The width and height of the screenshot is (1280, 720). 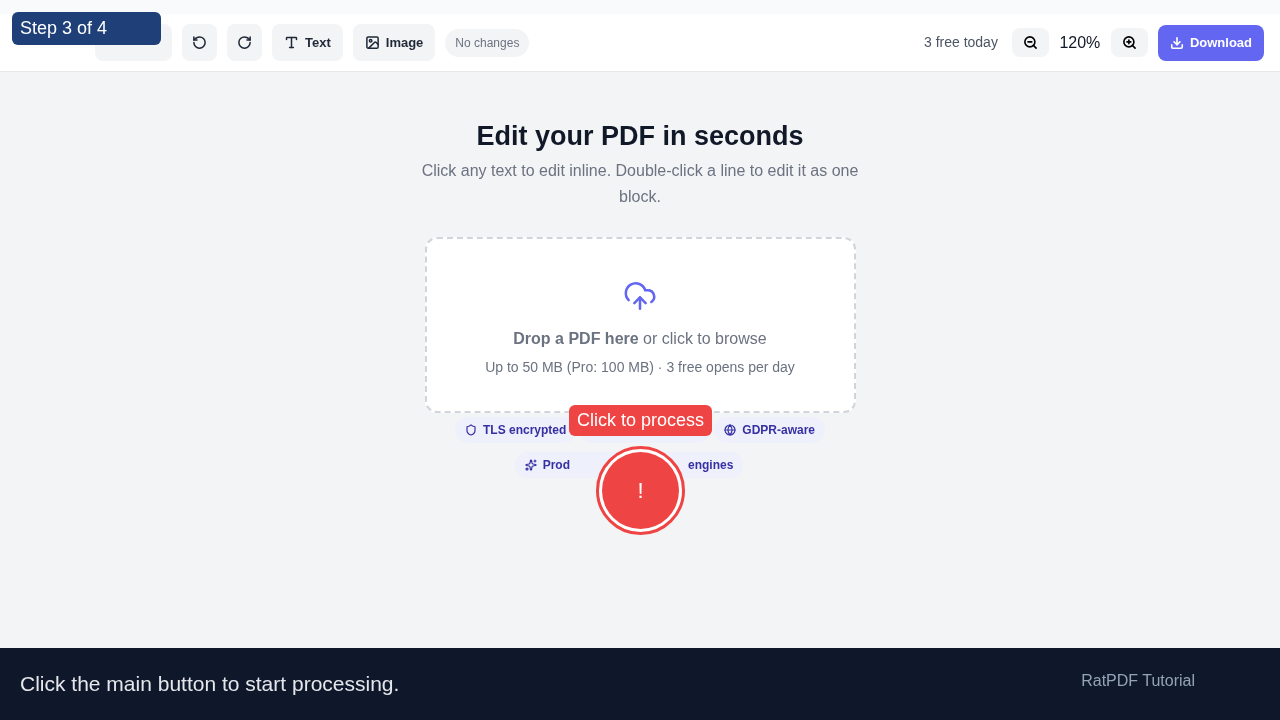 What do you see at coordinates (210, 684) in the screenshot?
I see `tutorial-caption: Click the main button to start processing.` at bounding box center [210, 684].